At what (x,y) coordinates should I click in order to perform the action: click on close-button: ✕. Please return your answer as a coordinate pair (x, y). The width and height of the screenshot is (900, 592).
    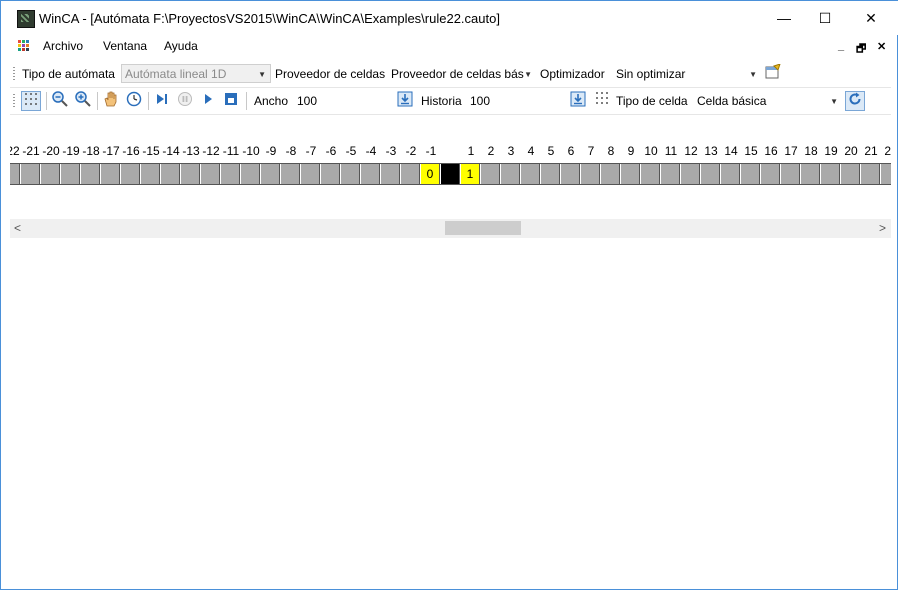
    Looking at the image, I should click on (871, 18).